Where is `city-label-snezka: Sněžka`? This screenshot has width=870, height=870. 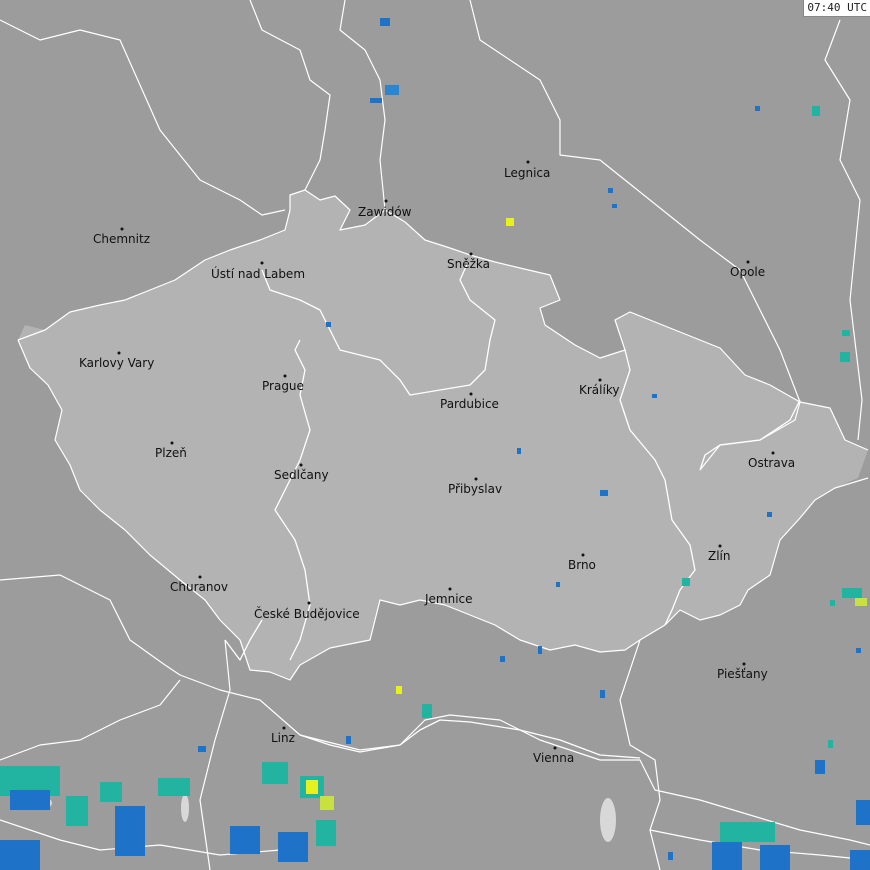 city-label-snezka: Sněžka is located at coordinates (468, 264).